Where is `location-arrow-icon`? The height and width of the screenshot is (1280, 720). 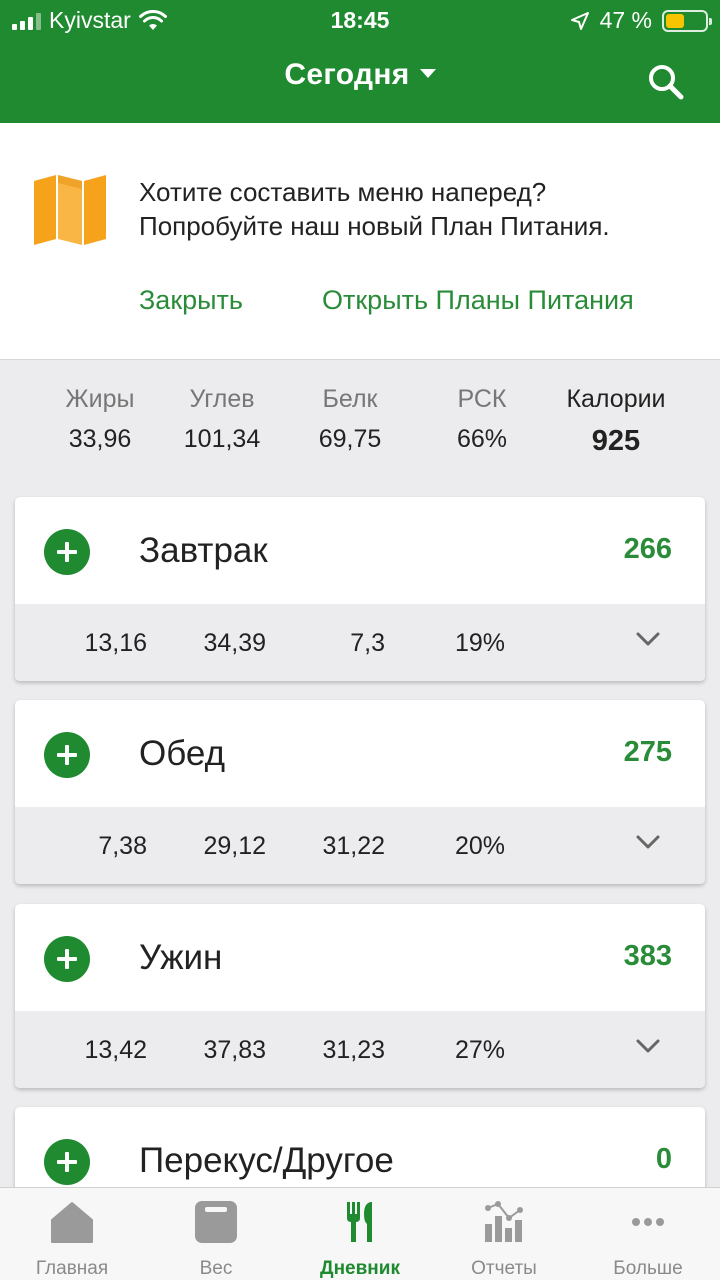
location-arrow-icon is located at coordinates (579, 20).